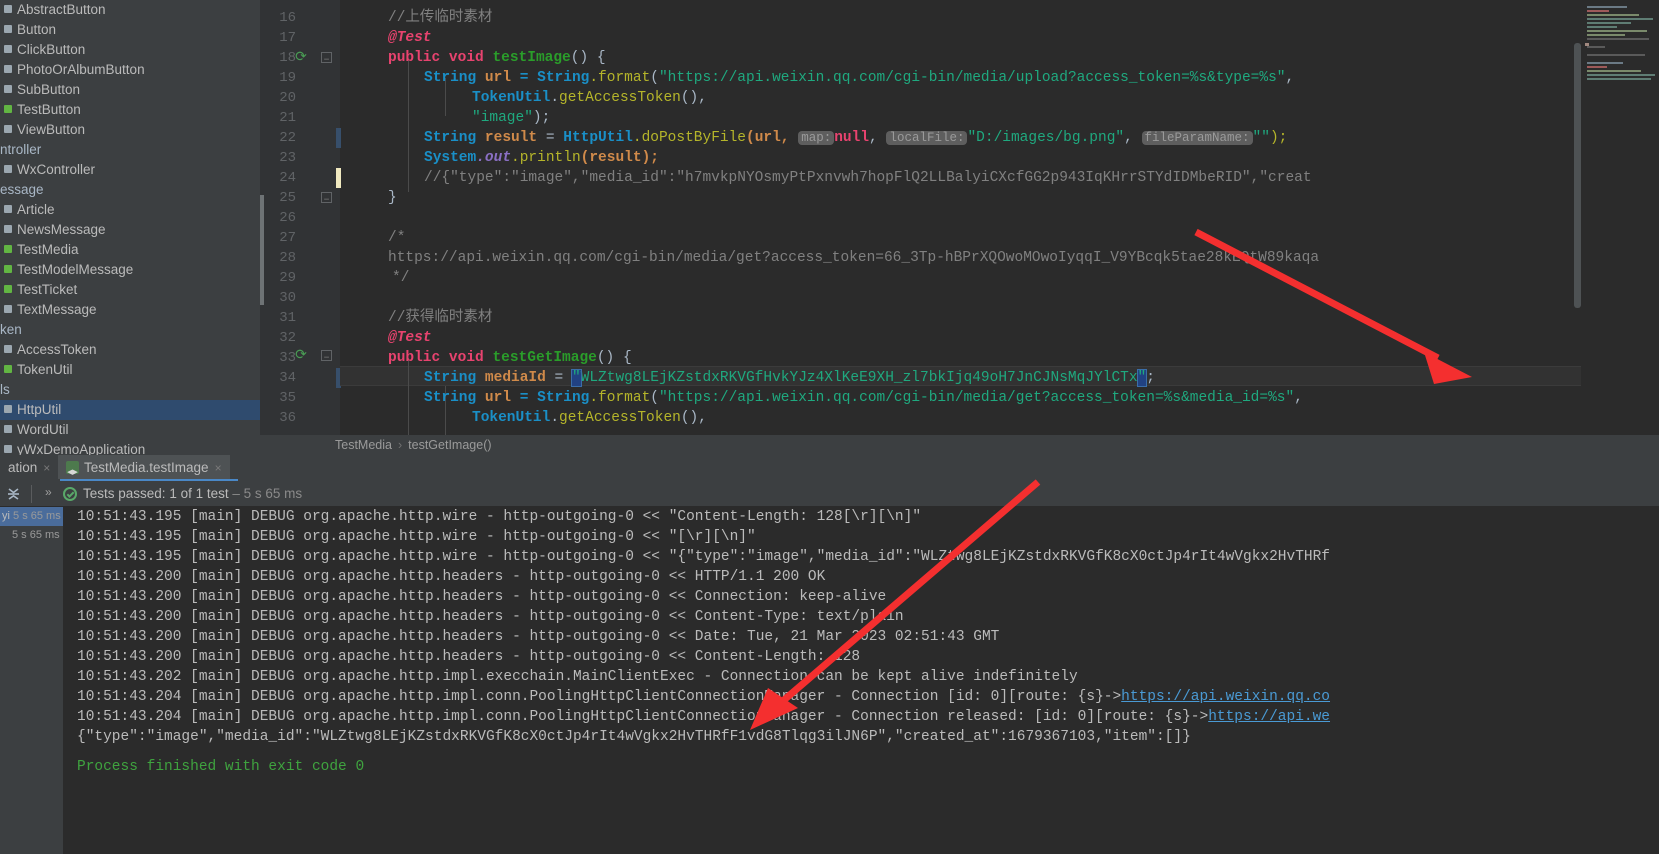 The image size is (1659, 854). What do you see at coordinates (959, 445) in the screenshot?
I see `breadcrumb: TestMedia › testGetImage()` at bounding box center [959, 445].